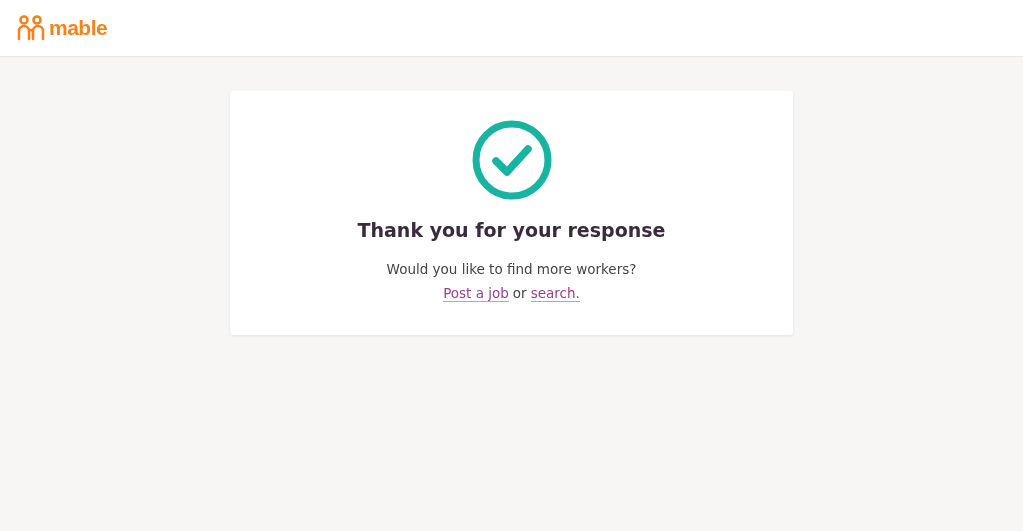 The image size is (1023, 531). I want to click on check-circle-icon, so click(511, 160).